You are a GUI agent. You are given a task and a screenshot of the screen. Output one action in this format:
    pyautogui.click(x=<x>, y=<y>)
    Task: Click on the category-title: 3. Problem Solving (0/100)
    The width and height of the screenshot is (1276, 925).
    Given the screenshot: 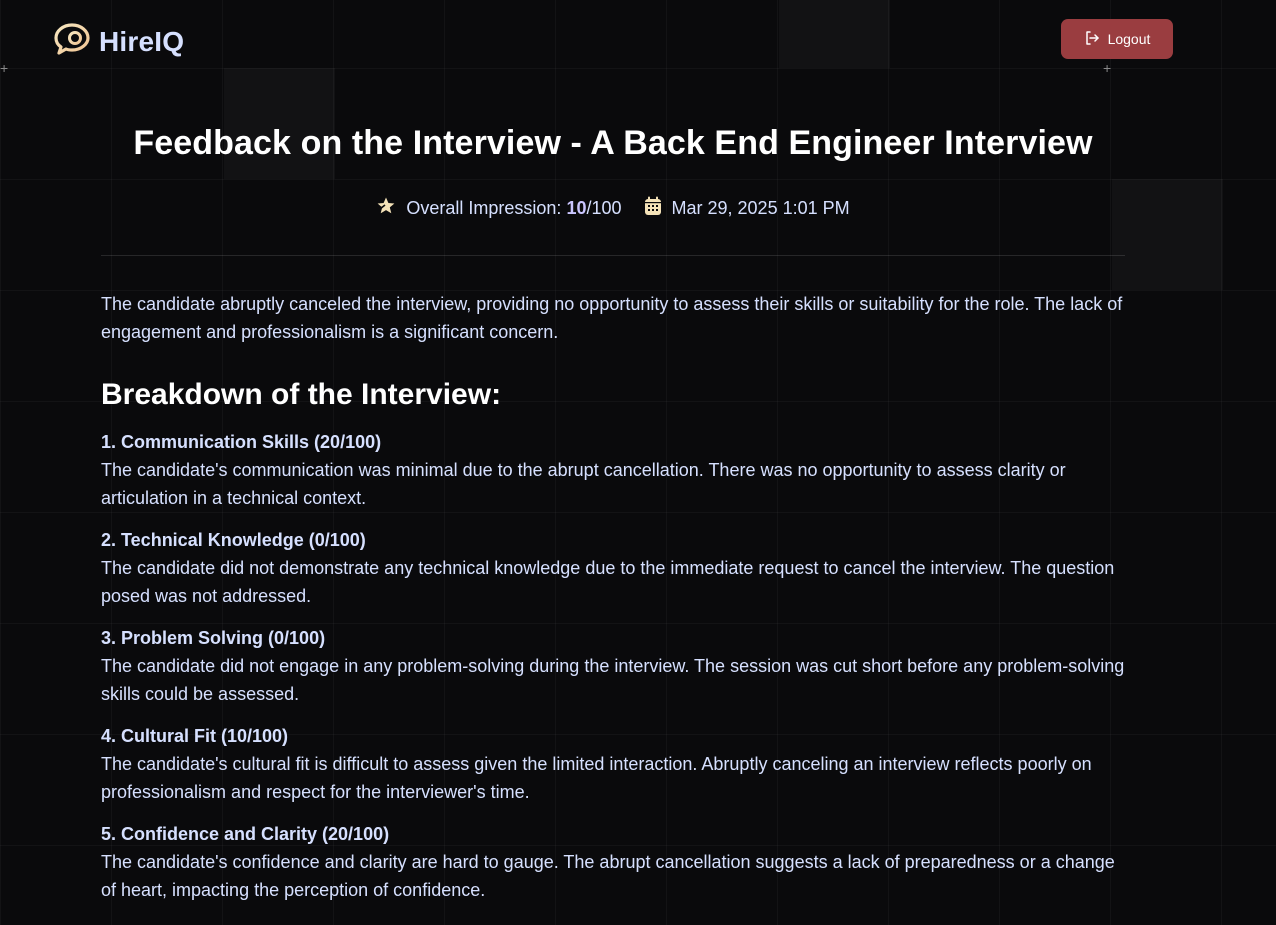 What is the action you would take?
    pyautogui.click(x=213, y=638)
    